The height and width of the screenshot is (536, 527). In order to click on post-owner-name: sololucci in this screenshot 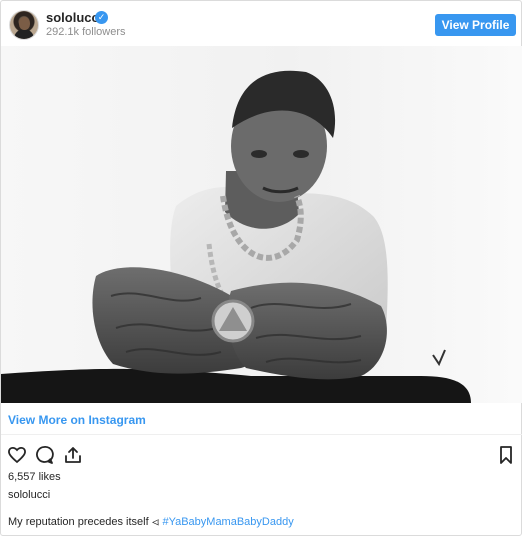, I will do `click(29, 495)`.